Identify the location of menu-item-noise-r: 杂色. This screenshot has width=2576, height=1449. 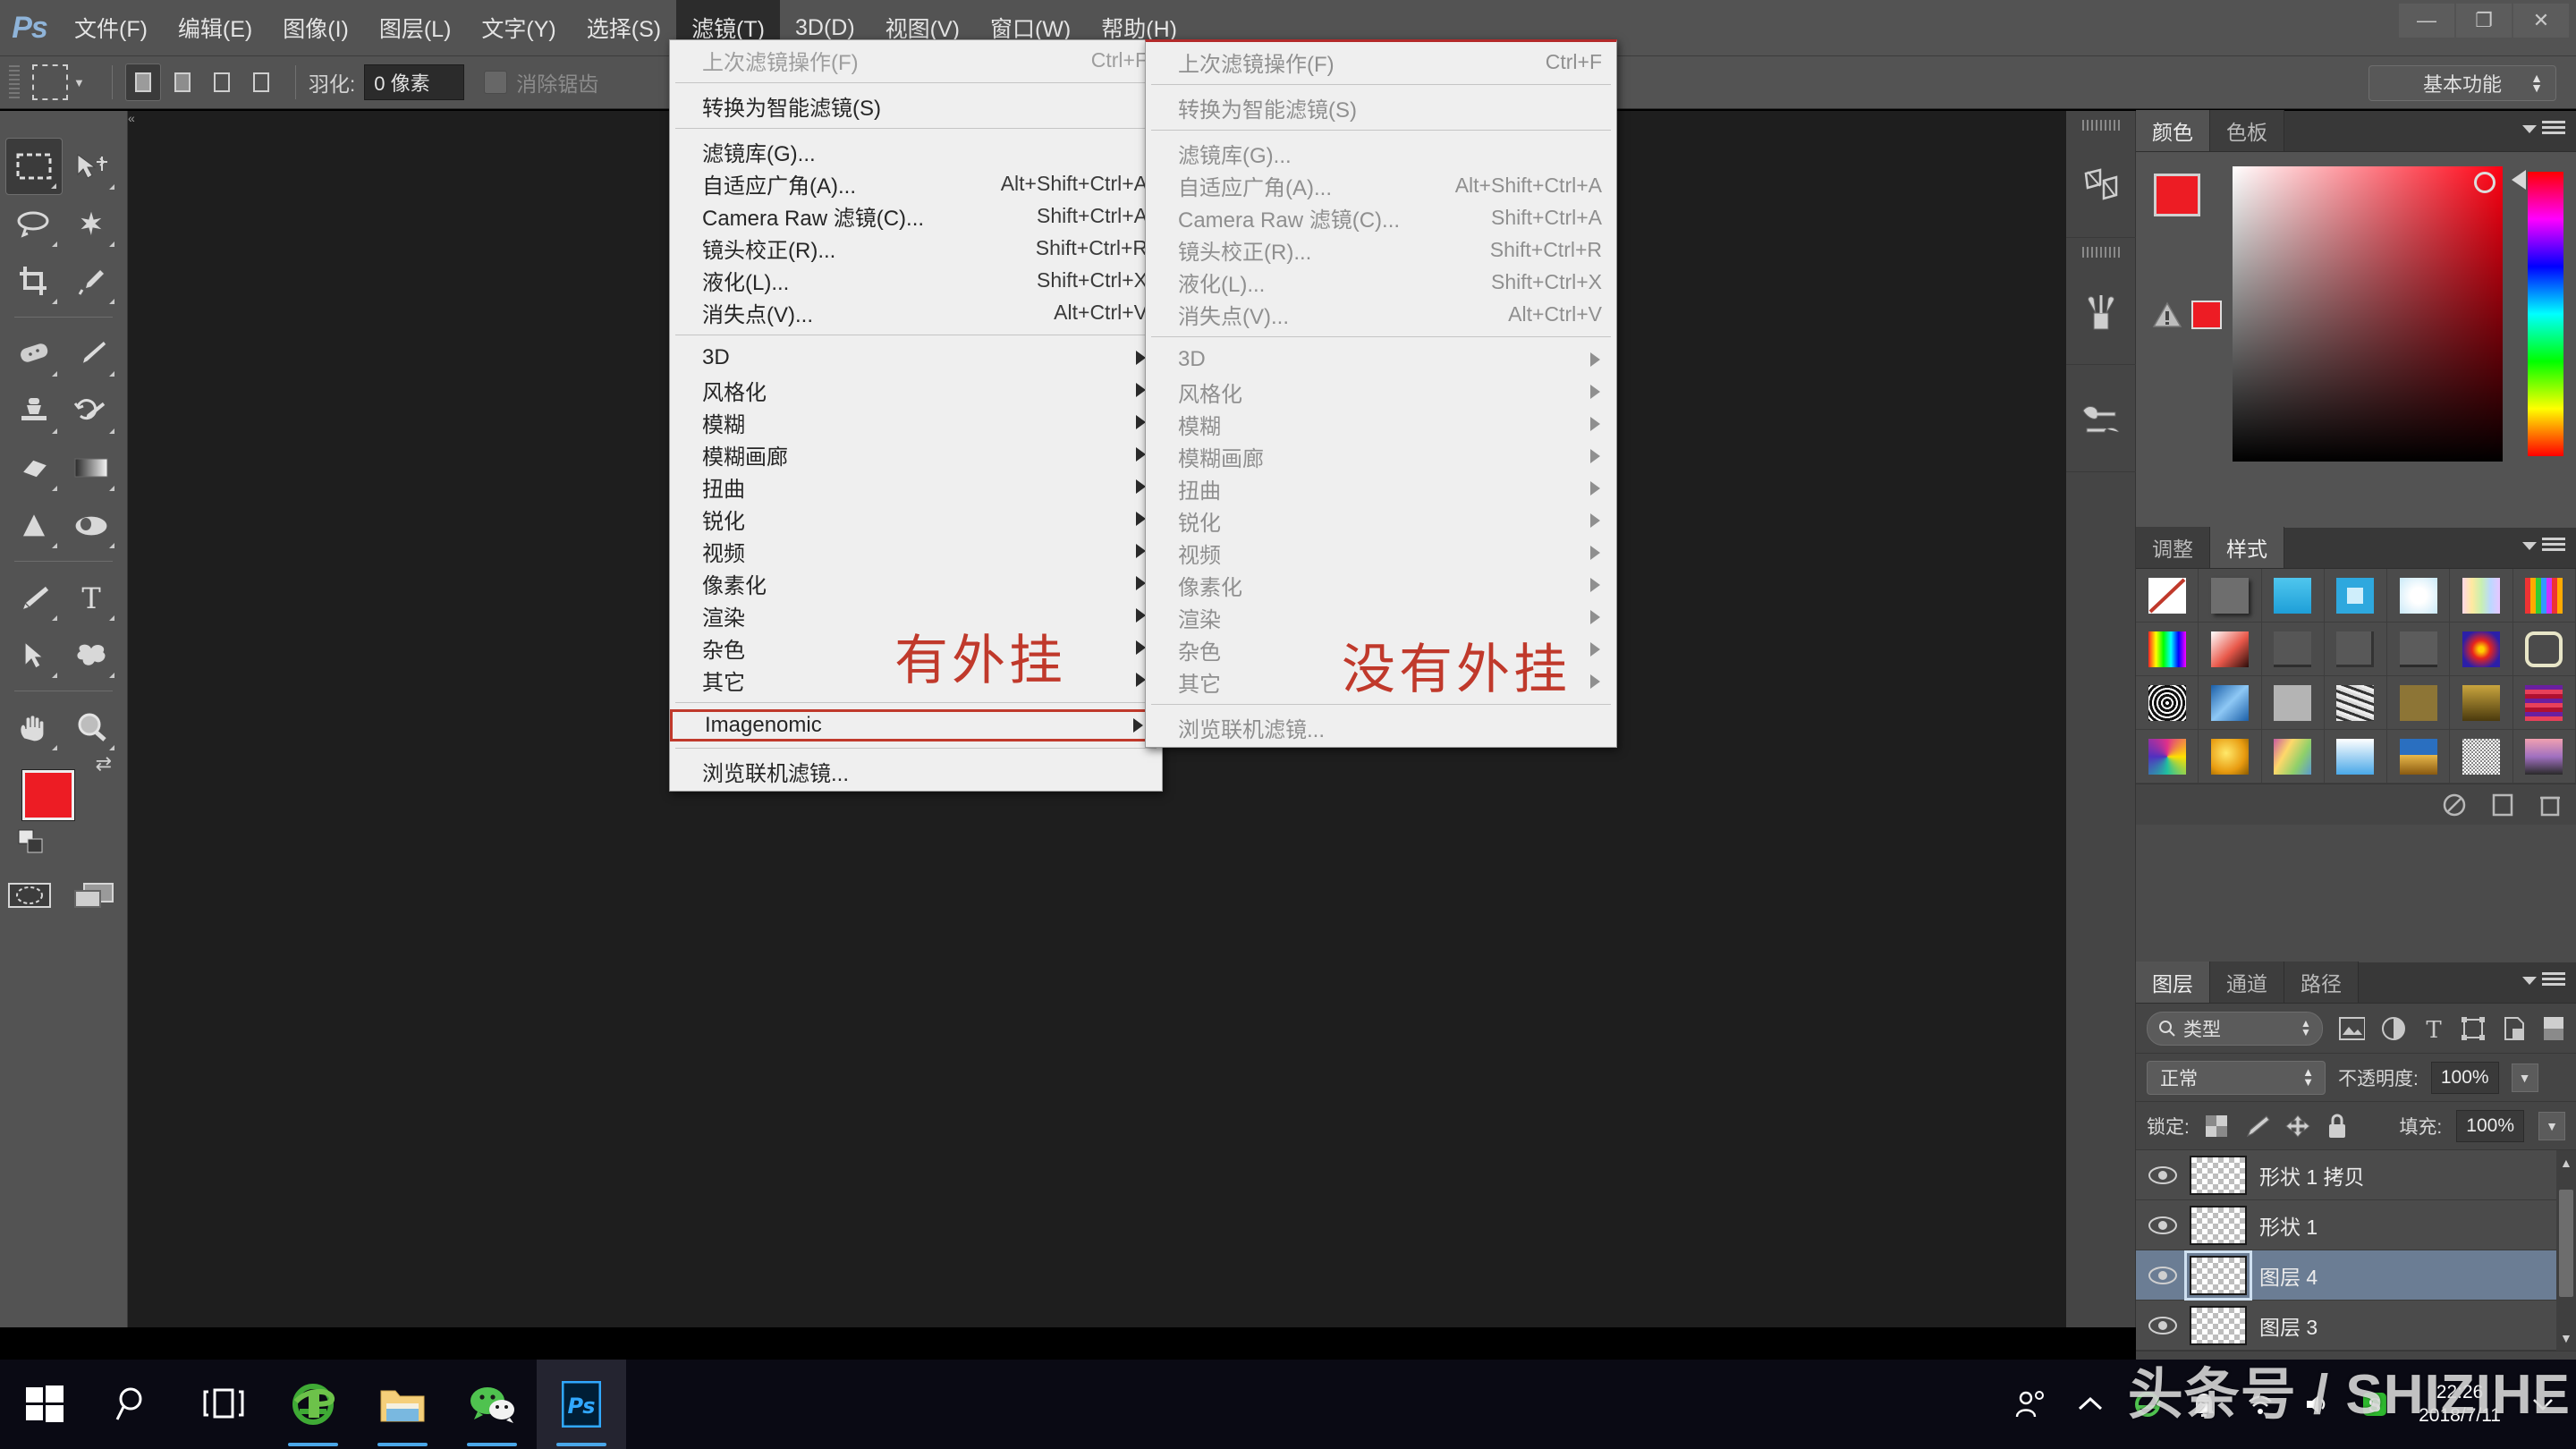
(1381, 649).